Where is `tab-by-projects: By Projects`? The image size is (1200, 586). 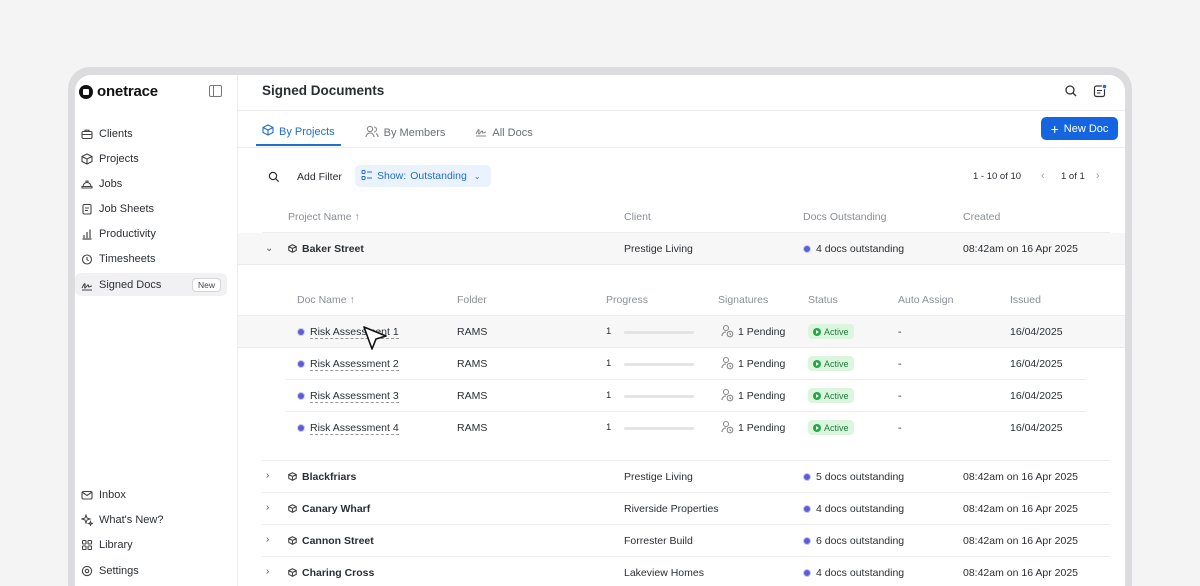 tab-by-projects: By Projects is located at coordinates (298, 132).